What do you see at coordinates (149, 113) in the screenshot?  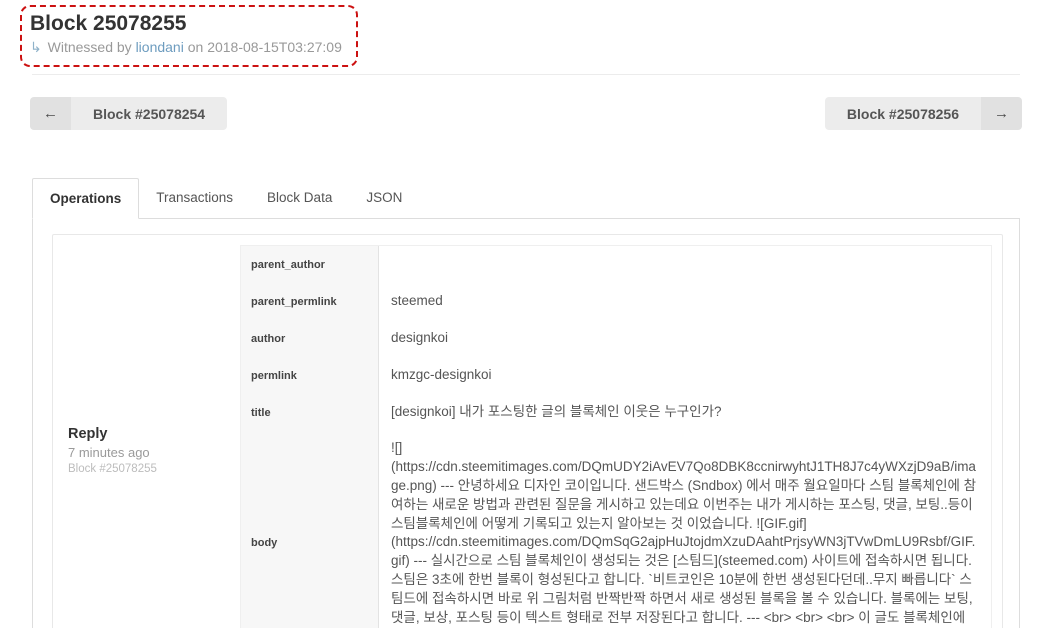 I see `prev-block-label: Block #25078254` at bounding box center [149, 113].